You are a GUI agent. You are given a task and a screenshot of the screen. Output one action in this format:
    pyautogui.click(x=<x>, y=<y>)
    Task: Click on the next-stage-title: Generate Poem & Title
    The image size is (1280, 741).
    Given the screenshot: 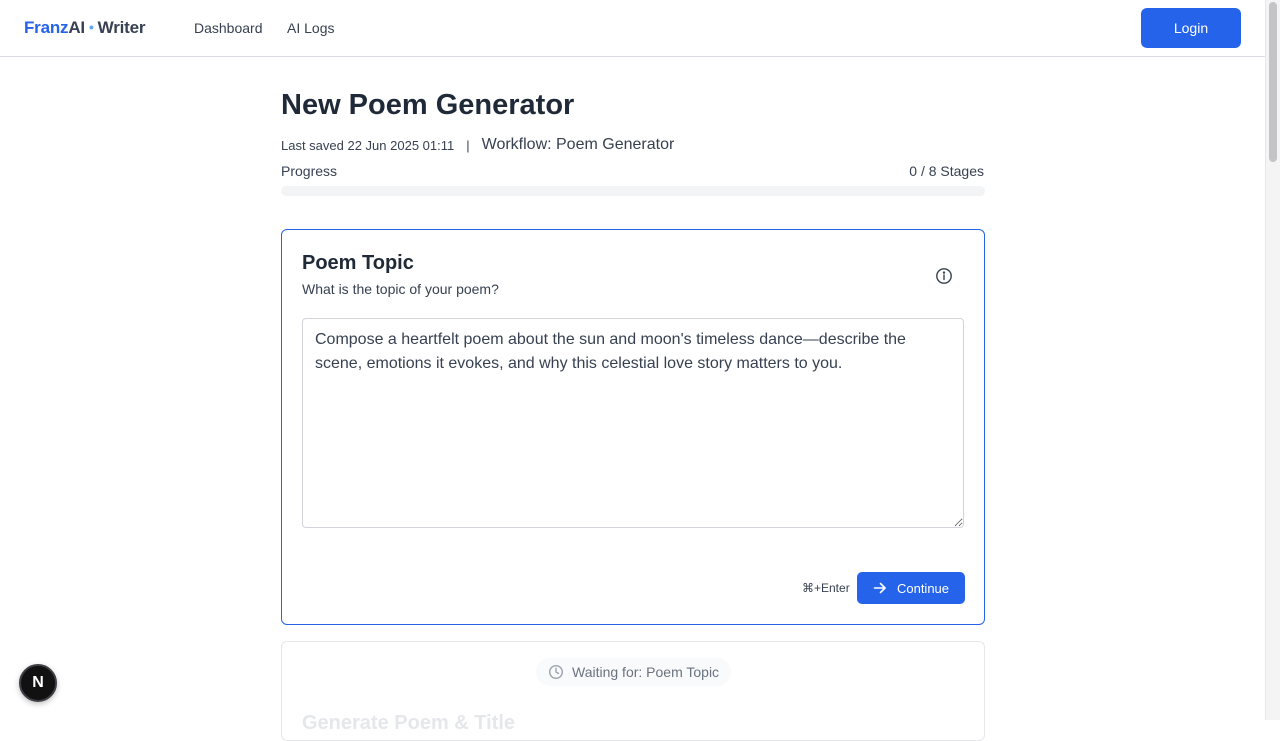 What is the action you would take?
    pyautogui.click(x=409, y=723)
    